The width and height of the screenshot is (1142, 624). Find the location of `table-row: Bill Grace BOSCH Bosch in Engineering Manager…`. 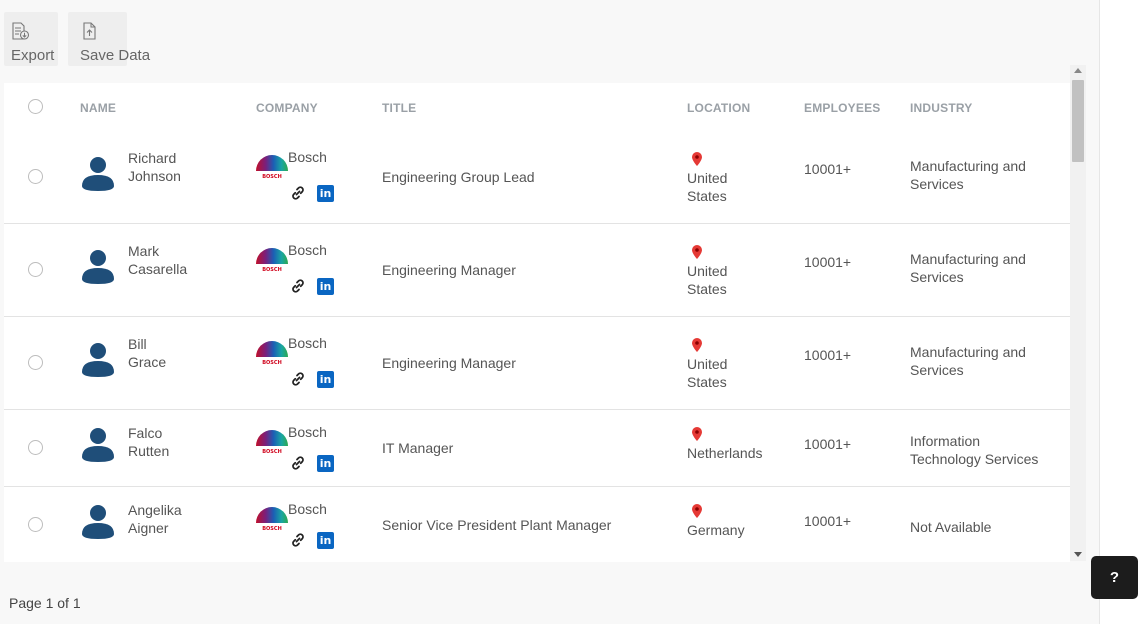

table-row: Bill Grace BOSCH Bosch in Engineering Manager… is located at coordinates (537, 363).